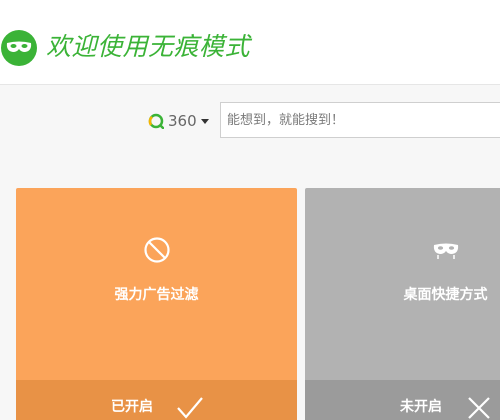 The width and height of the screenshot is (500, 420). Describe the element at coordinates (479, 408) in the screenshot. I see `close-icon` at that location.